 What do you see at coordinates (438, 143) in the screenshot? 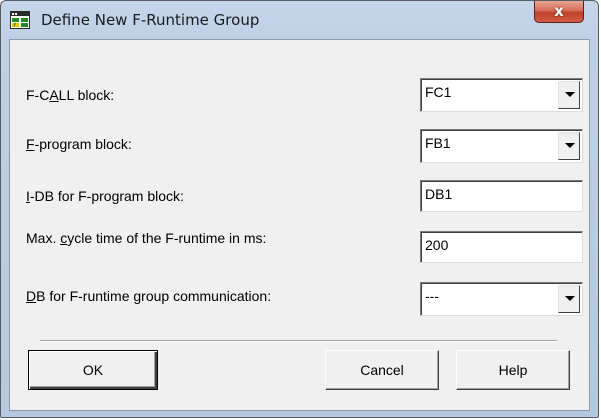
I see `fprogram-block-value: FB1` at bounding box center [438, 143].